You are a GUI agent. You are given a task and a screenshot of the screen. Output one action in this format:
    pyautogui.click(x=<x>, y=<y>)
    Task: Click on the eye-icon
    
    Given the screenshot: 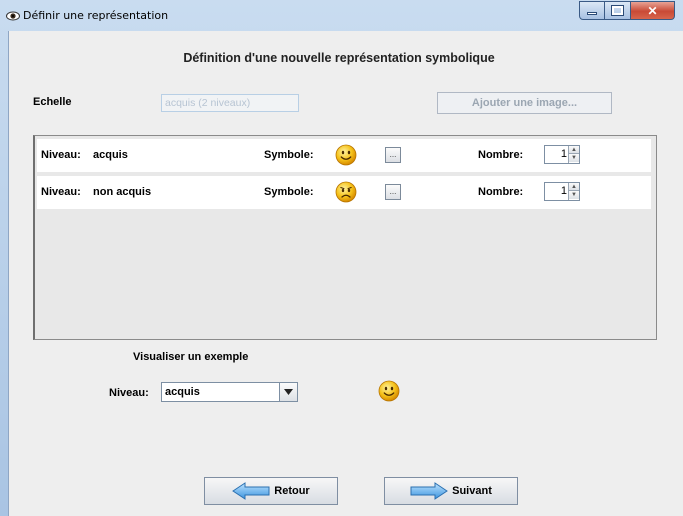 What is the action you would take?
    pyautogui.click(x=13, y=16)
    